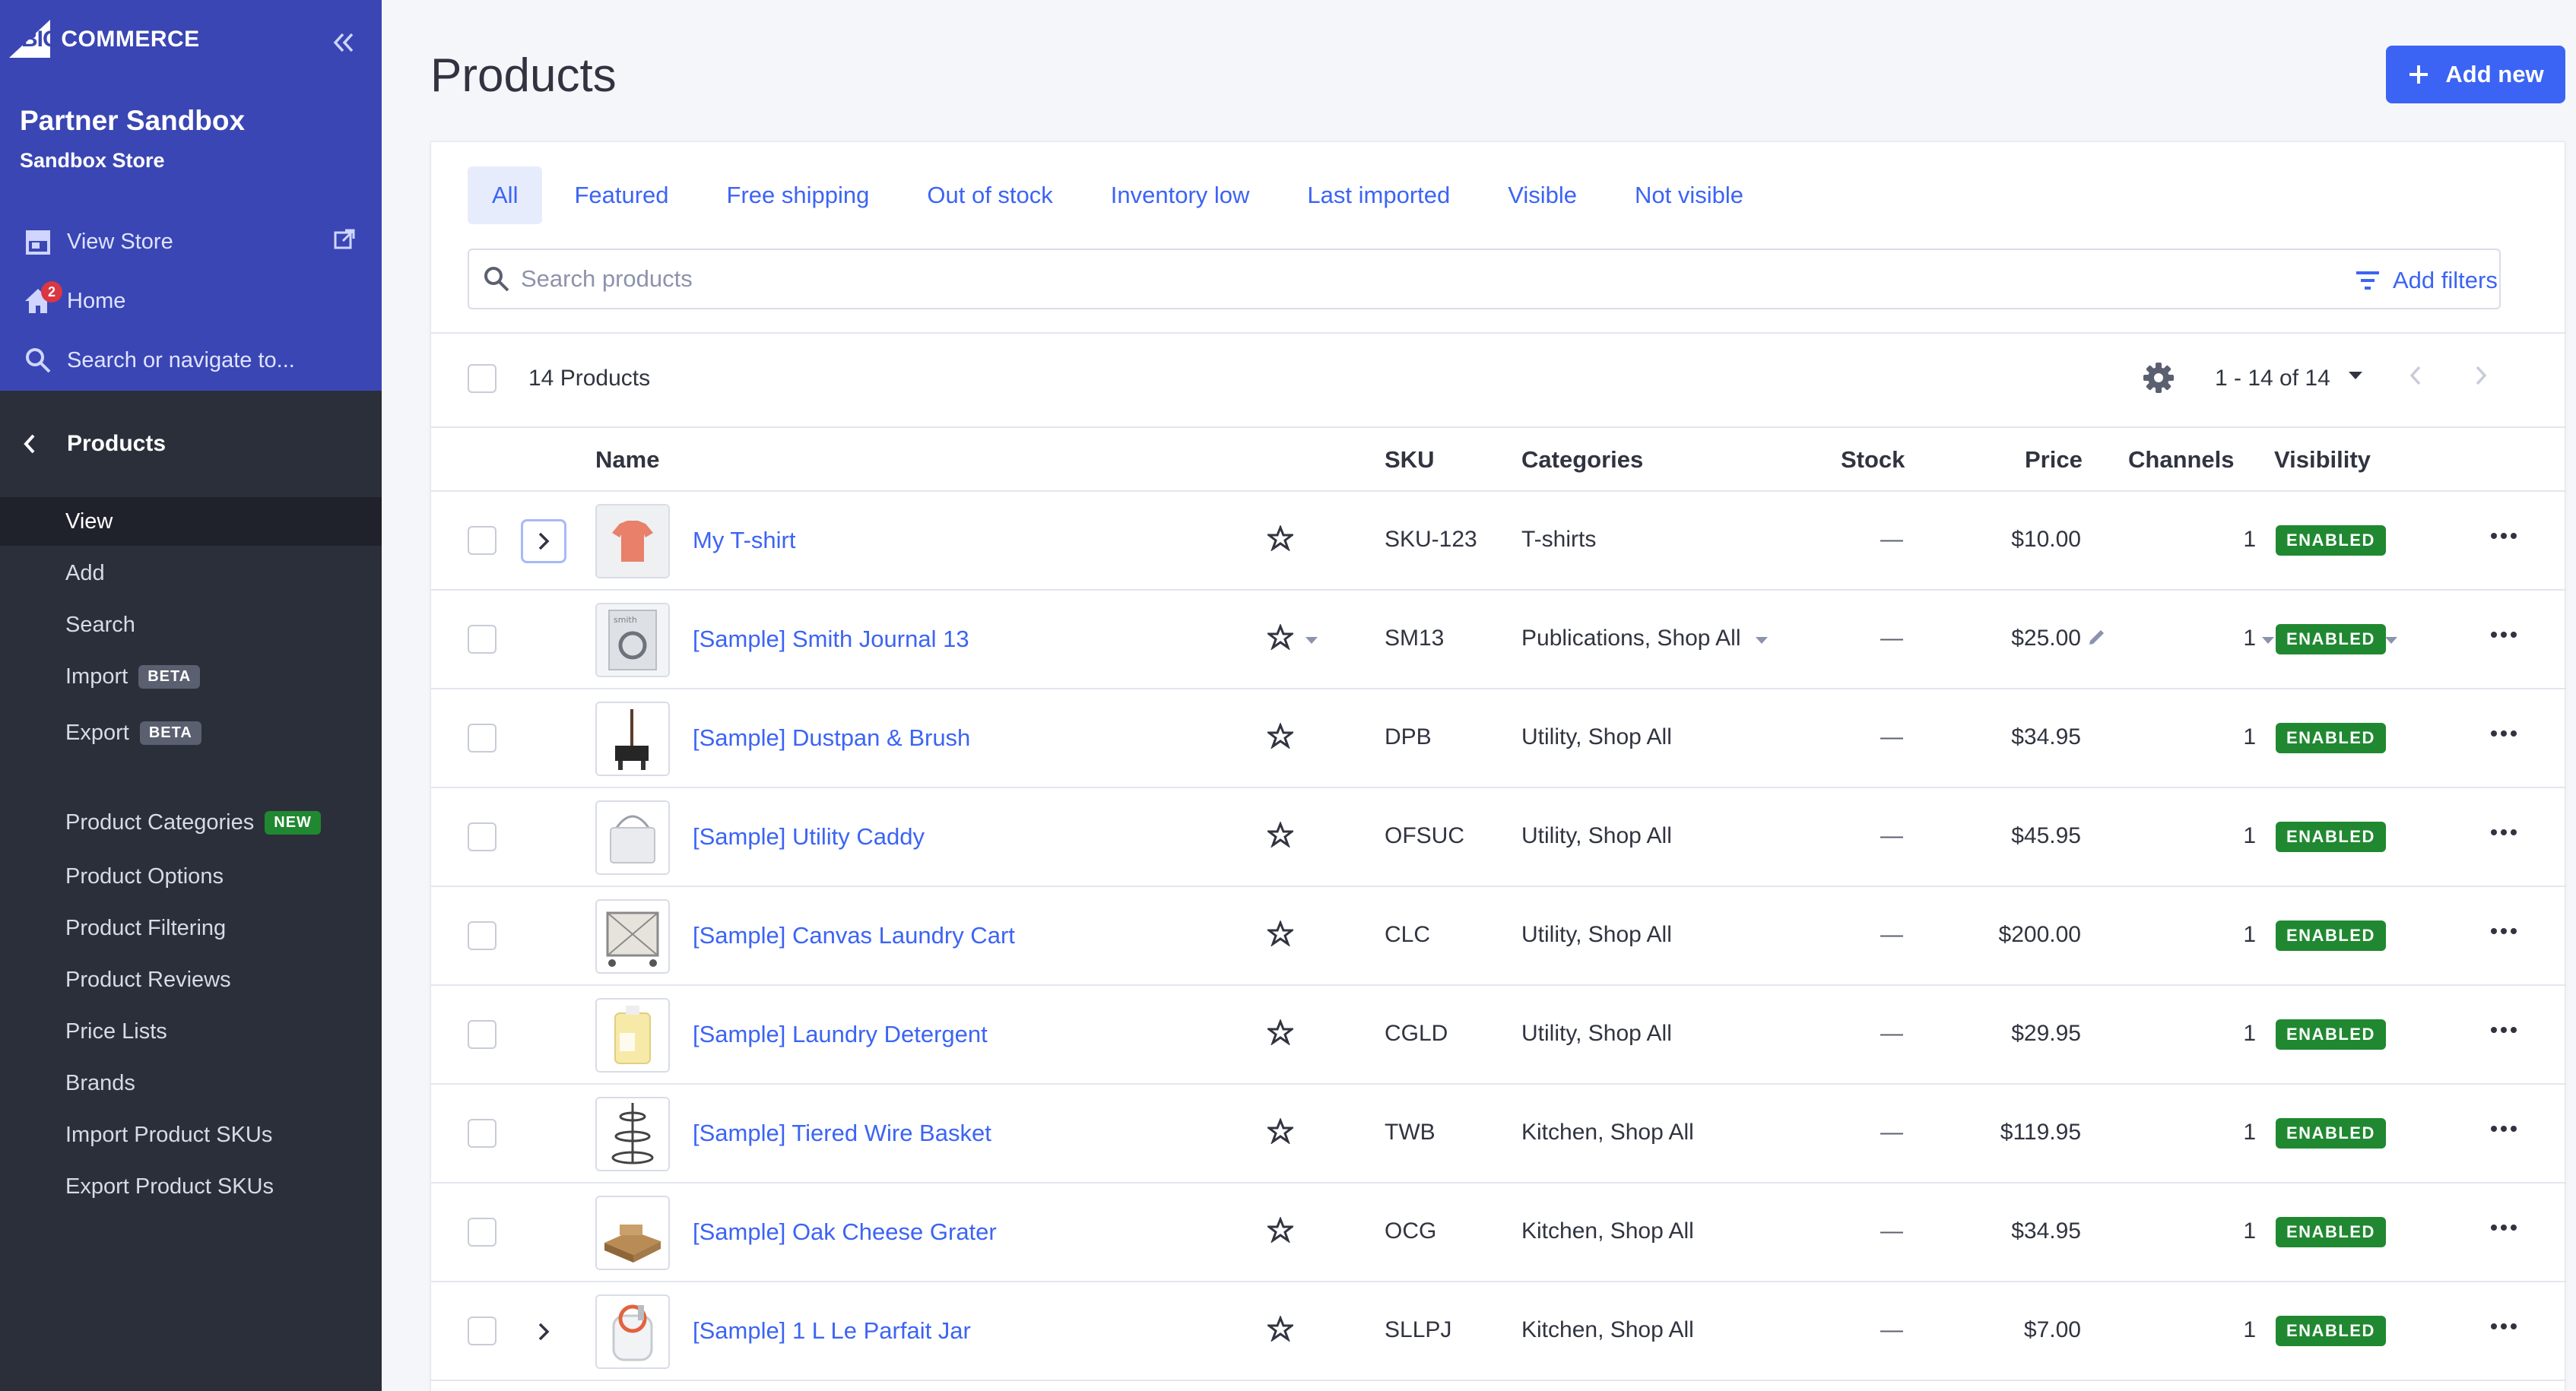 The width and height of the screenshot is (2576, 1391). What do you see at coordinates (191, 877) in the screenshot?
I see `sidebar-item-product-options: Product Options` at bounding box center [191, 877].